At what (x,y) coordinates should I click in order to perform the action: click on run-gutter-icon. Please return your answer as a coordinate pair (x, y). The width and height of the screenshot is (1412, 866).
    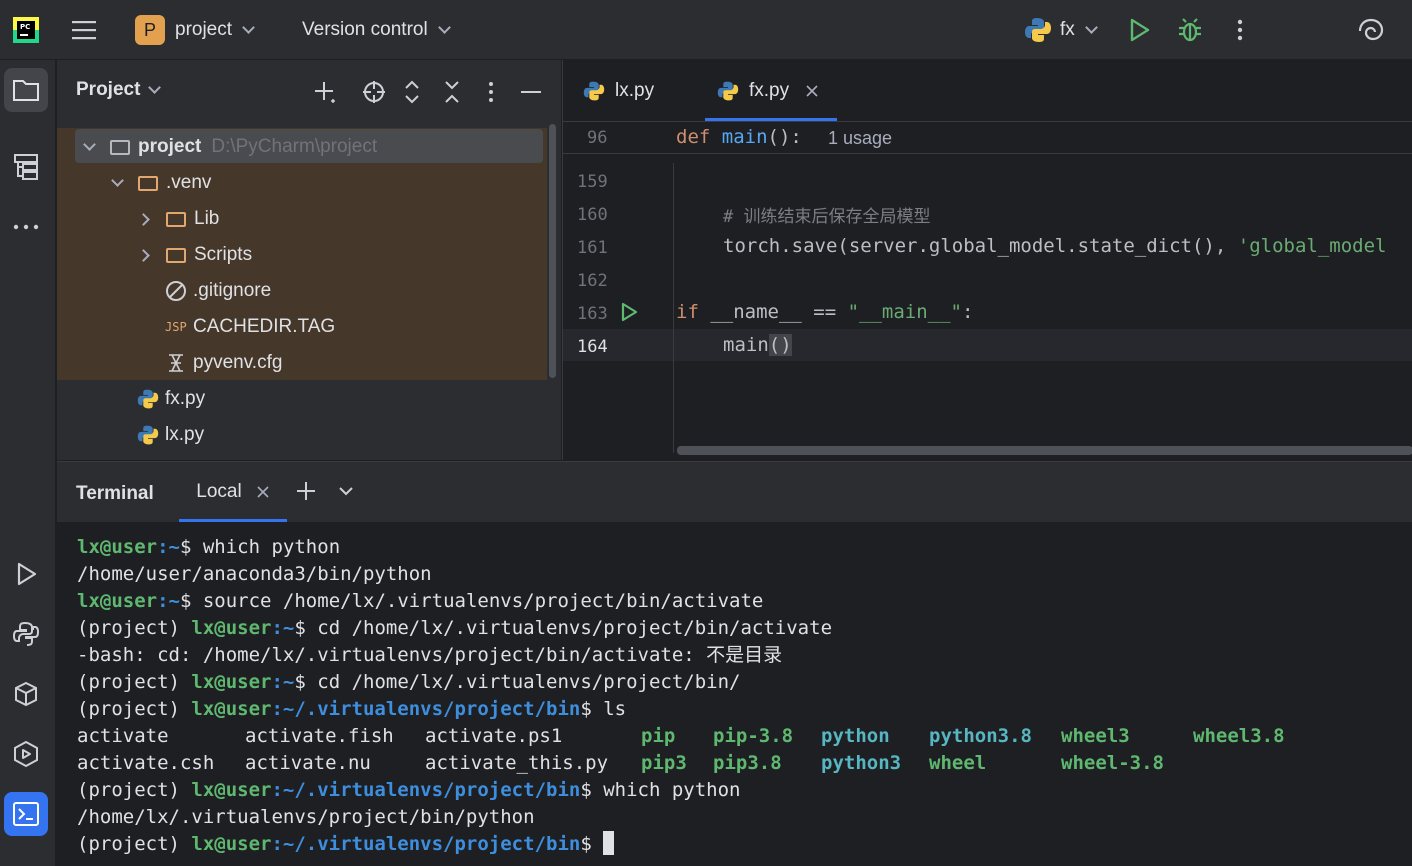
    Looking at the image, I should click on (629, 312).